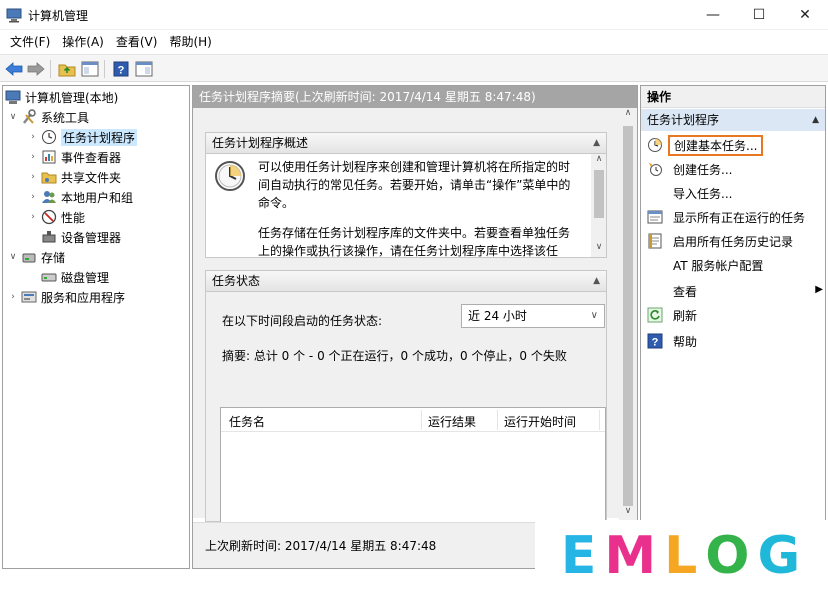  I want to click on tree-label: 系统工具, so click(65, 117).